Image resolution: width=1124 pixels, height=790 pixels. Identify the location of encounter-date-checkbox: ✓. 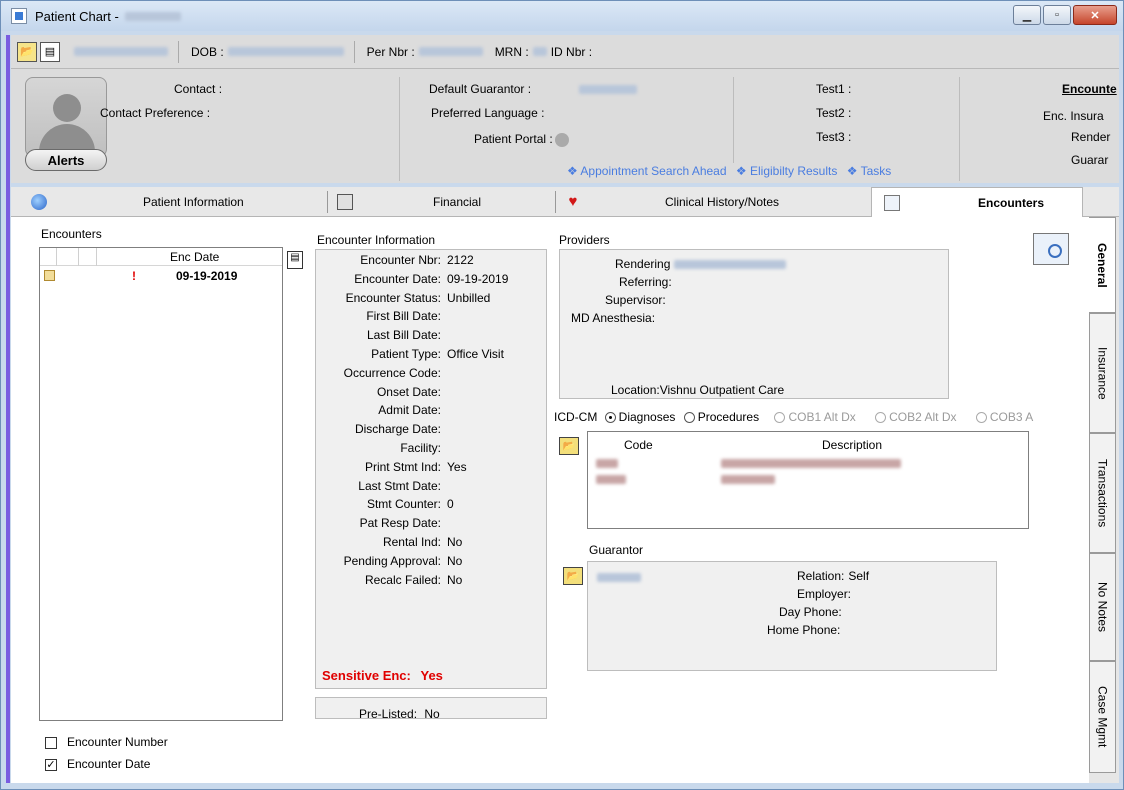
(51, 764).